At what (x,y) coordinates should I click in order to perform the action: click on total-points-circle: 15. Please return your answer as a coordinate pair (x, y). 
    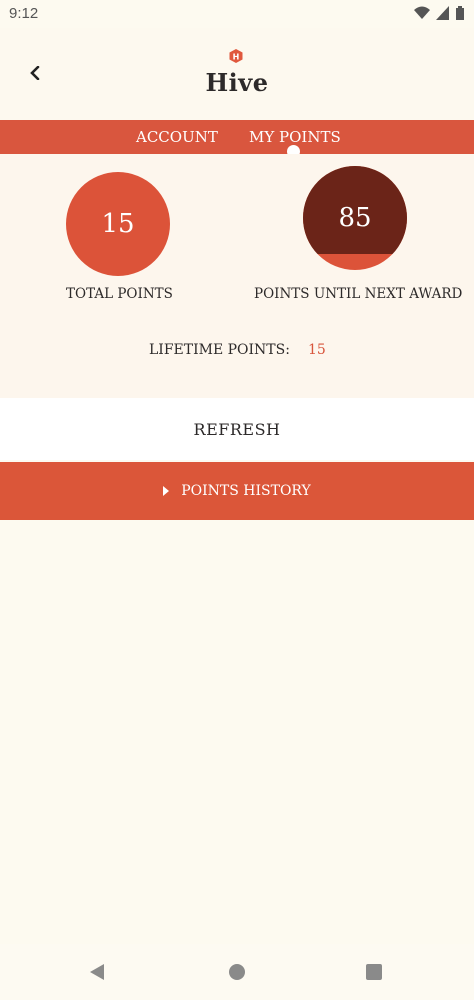
    Looking at the image, I should click on (118, 224).